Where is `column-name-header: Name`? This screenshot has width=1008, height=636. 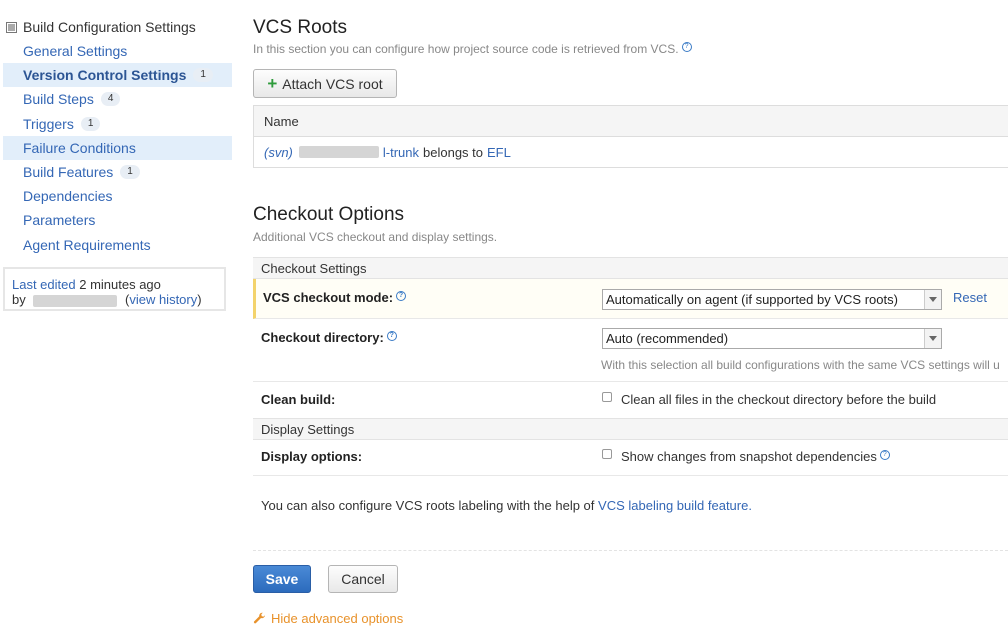
column-name-header: Name is located at coordinates (281, 121).